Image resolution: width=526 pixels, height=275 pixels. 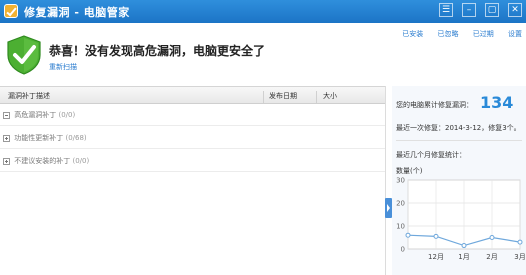 I want to click on x-tick-label: 1月, so click(x=463, y=257).